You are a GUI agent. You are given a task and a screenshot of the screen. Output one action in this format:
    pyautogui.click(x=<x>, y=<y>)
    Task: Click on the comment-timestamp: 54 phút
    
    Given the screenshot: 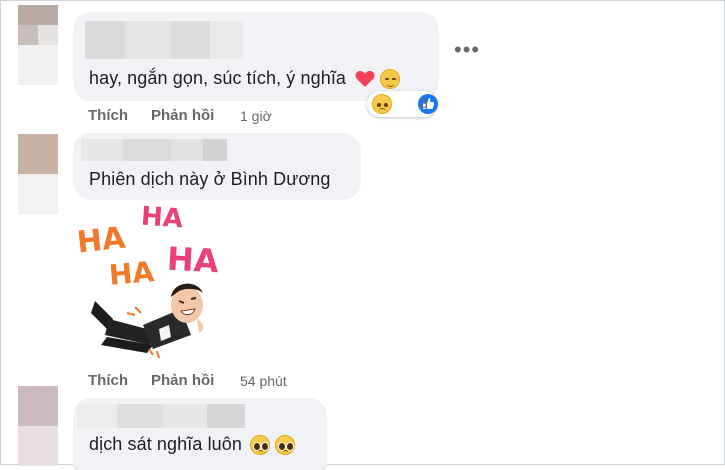 What is the action you would take?
    pyautogui.click(x=263, y=381)
    